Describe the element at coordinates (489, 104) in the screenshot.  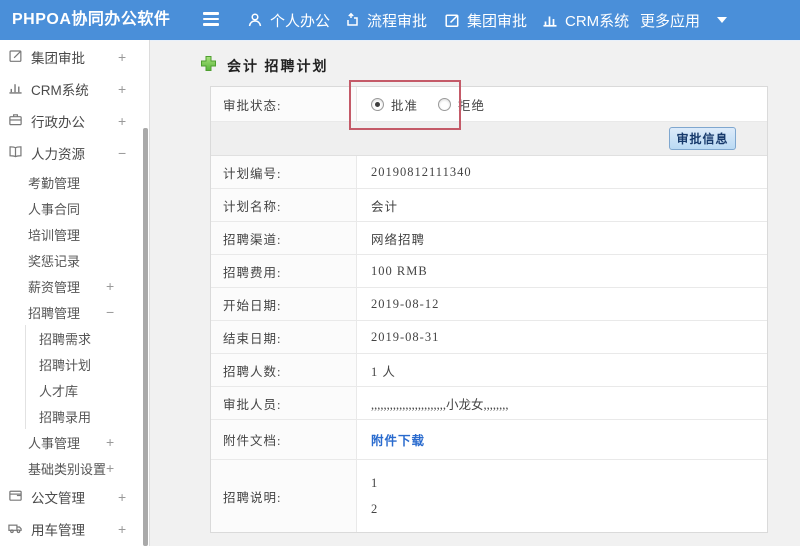
I see `approval-status-row: 审批状态: 批准 拒绝` at that location.